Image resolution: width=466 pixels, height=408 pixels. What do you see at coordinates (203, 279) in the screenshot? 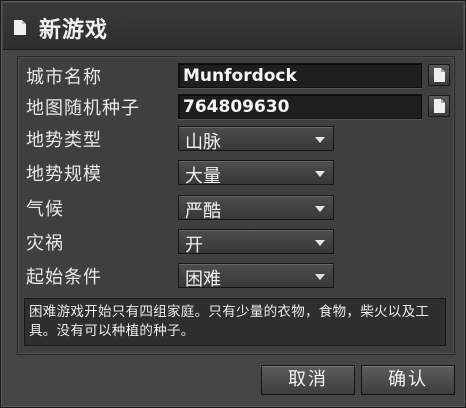
I see `start-conditions-value: 困难` at bounding box center [203, 279].